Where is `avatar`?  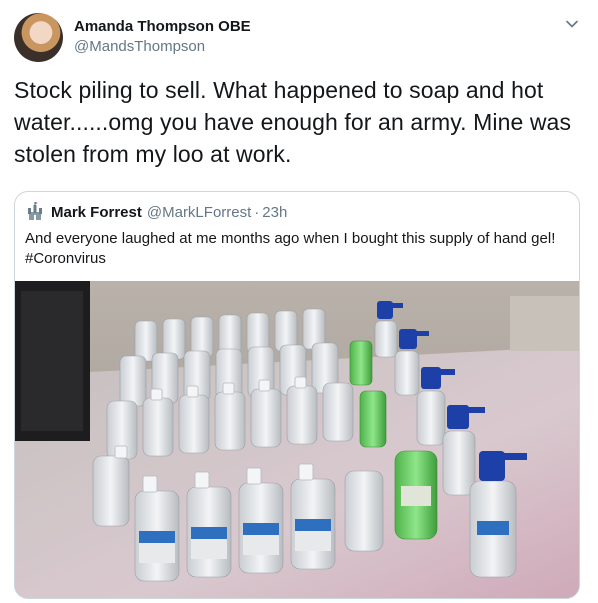 avatar is located at coordinates (38, 37).